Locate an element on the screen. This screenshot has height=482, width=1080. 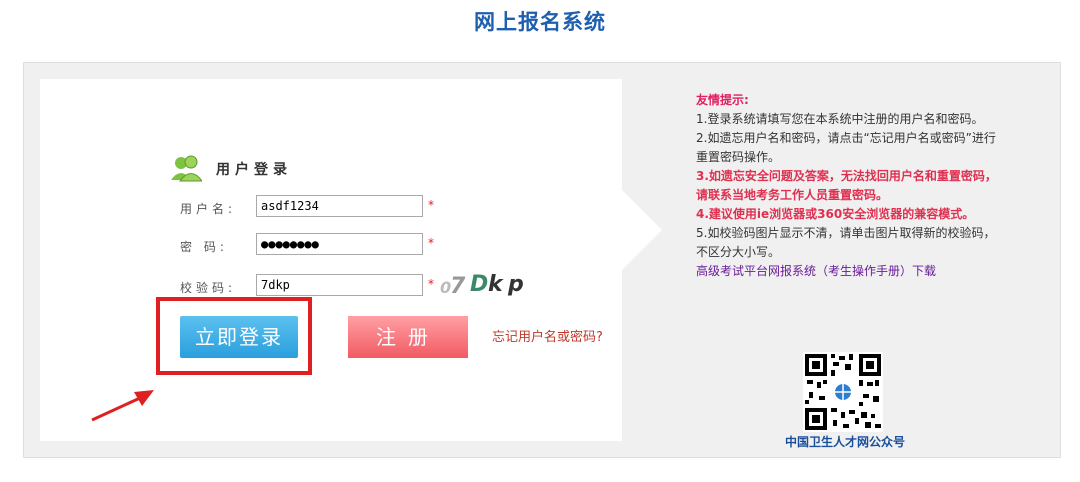
captcha-input is located at coordinates (339, 285).